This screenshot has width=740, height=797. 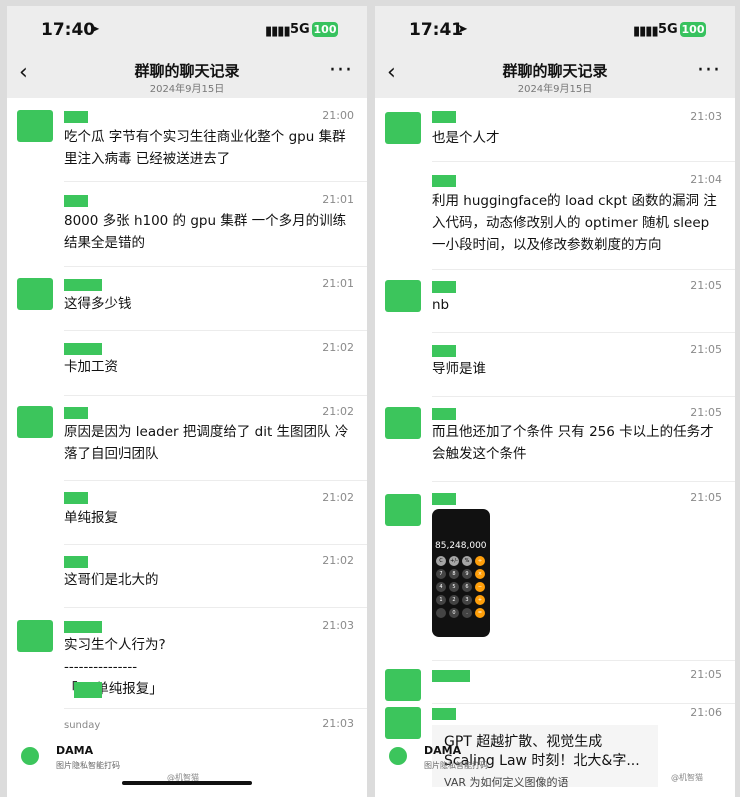 What do you see at coordinates (436, 30) in the screenshot?
I see `clock: 17:41` at bounding box center [436, 30].